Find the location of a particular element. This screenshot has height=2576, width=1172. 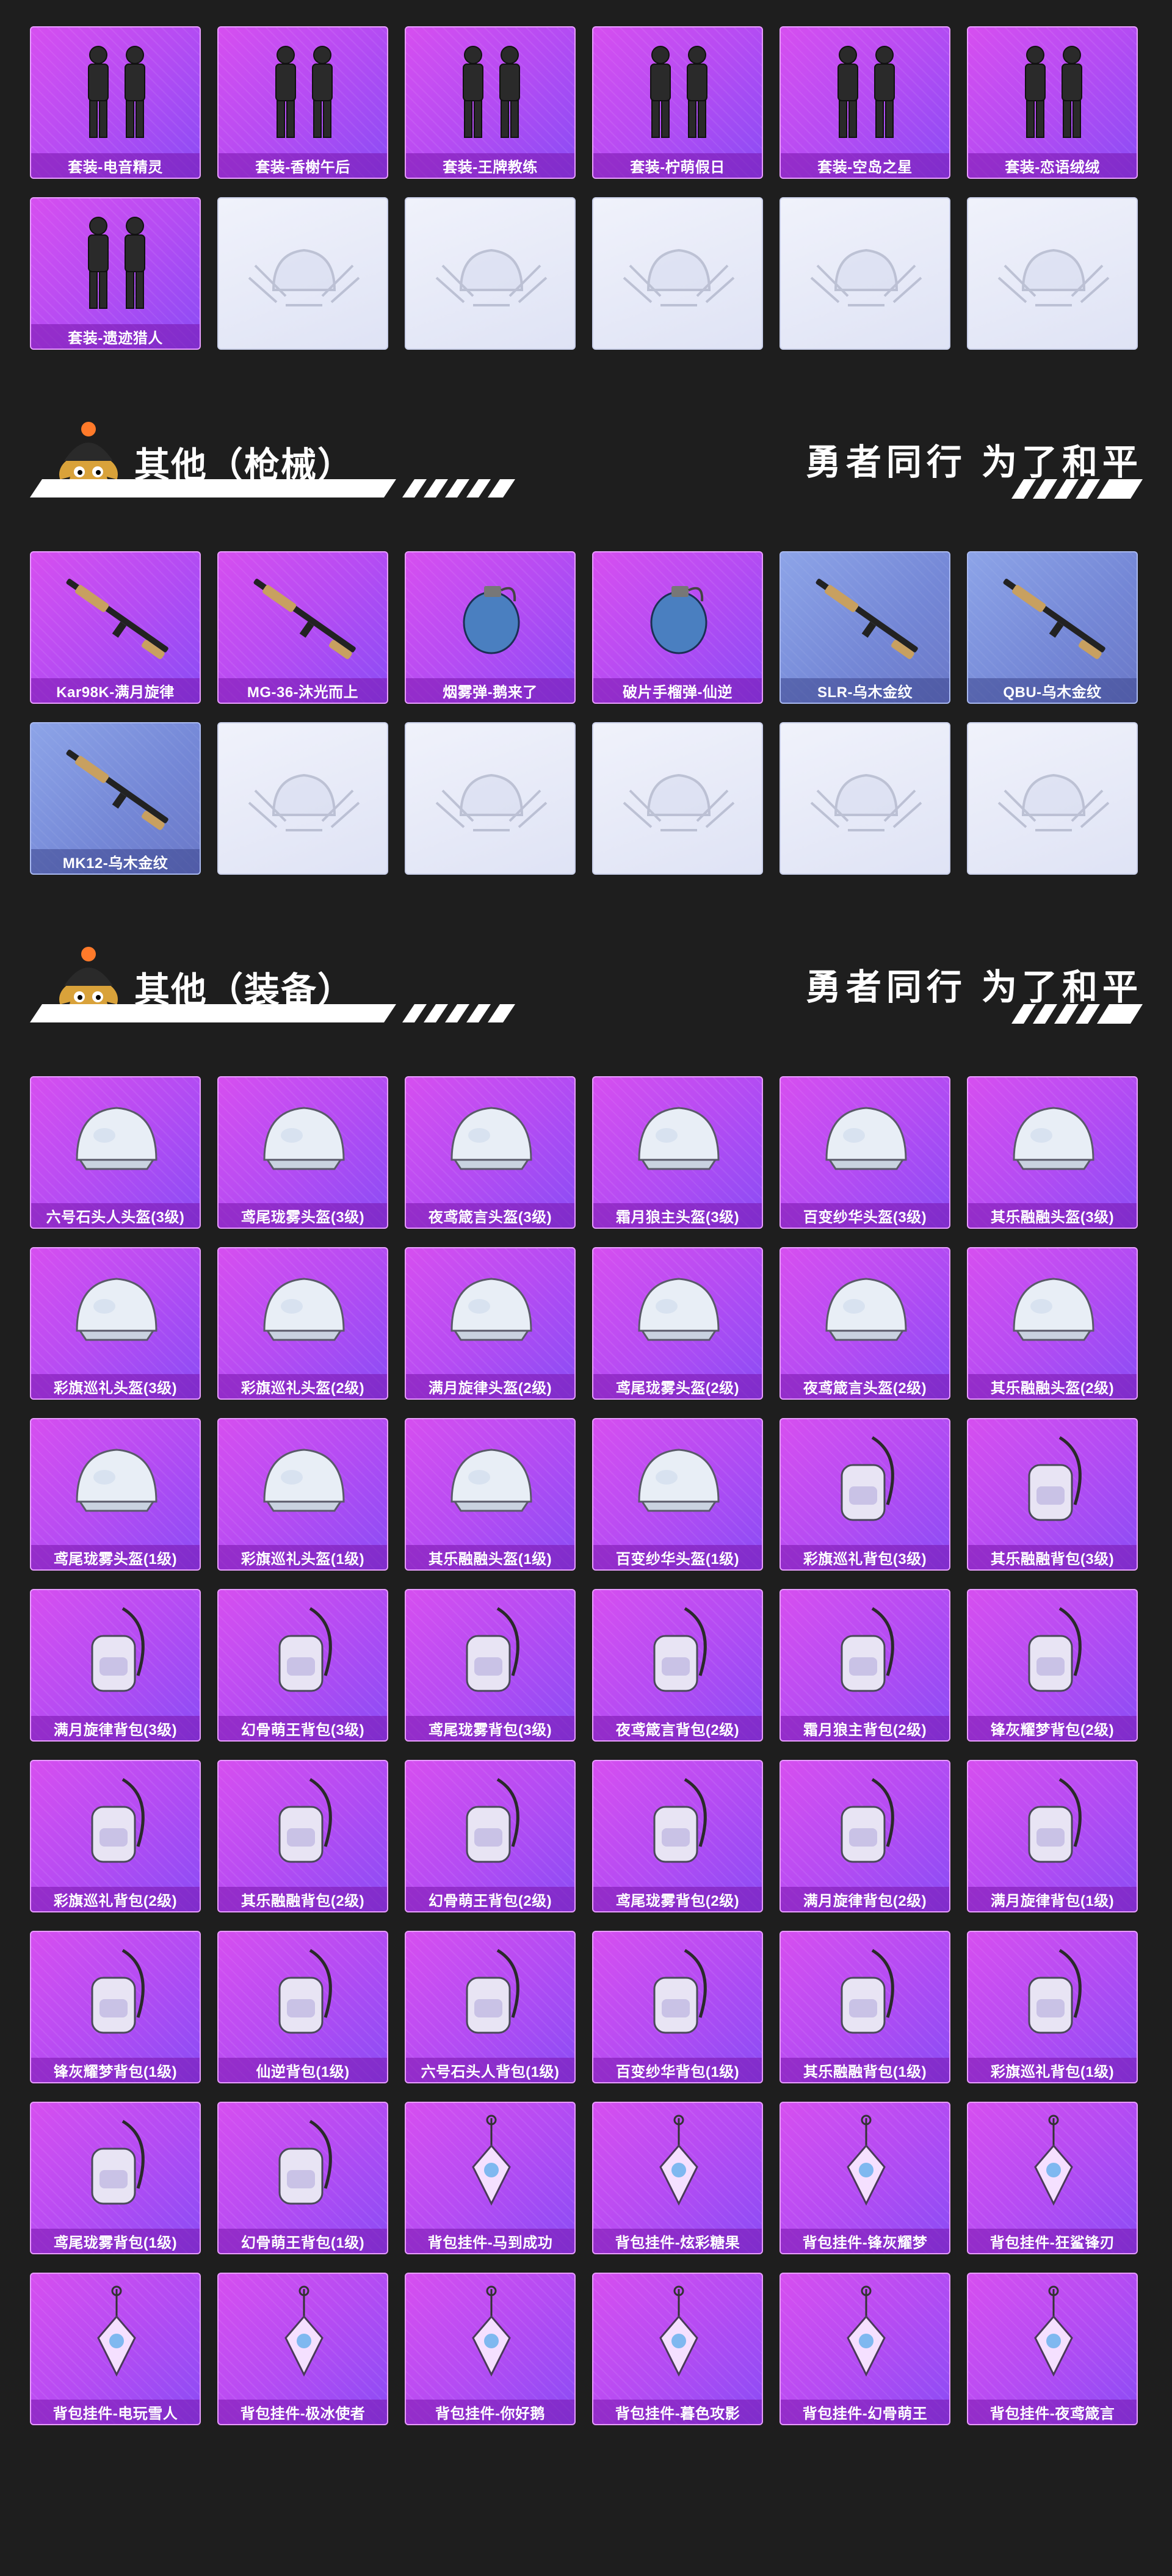

item-card: 彩旗巡礼背包(1级) is located at coordinates (1052, 2007).